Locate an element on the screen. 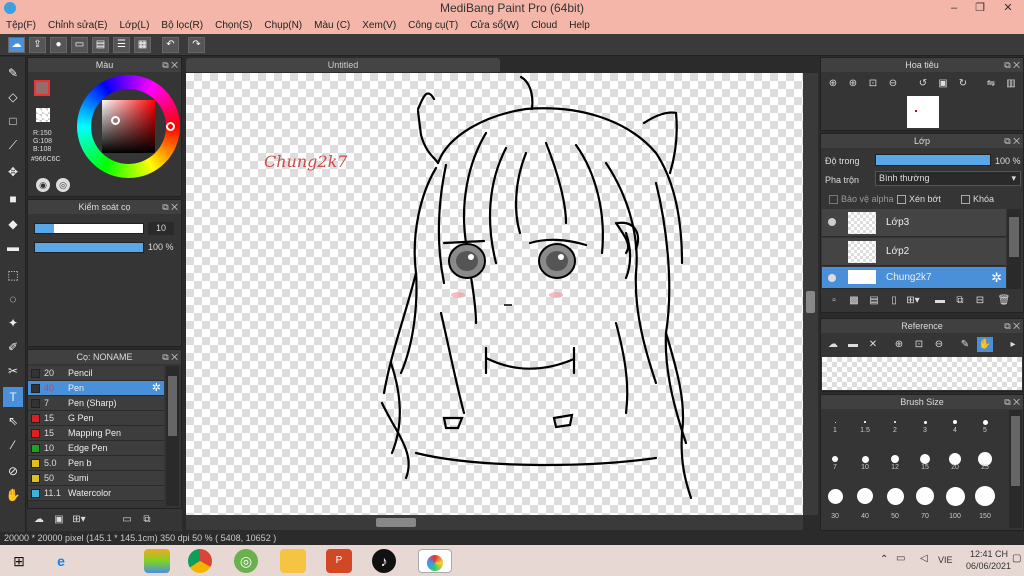 The width and height of the screenshot is (1024, 576). brush-item: 10 Edge Pen is located at coordinates (96, 448).